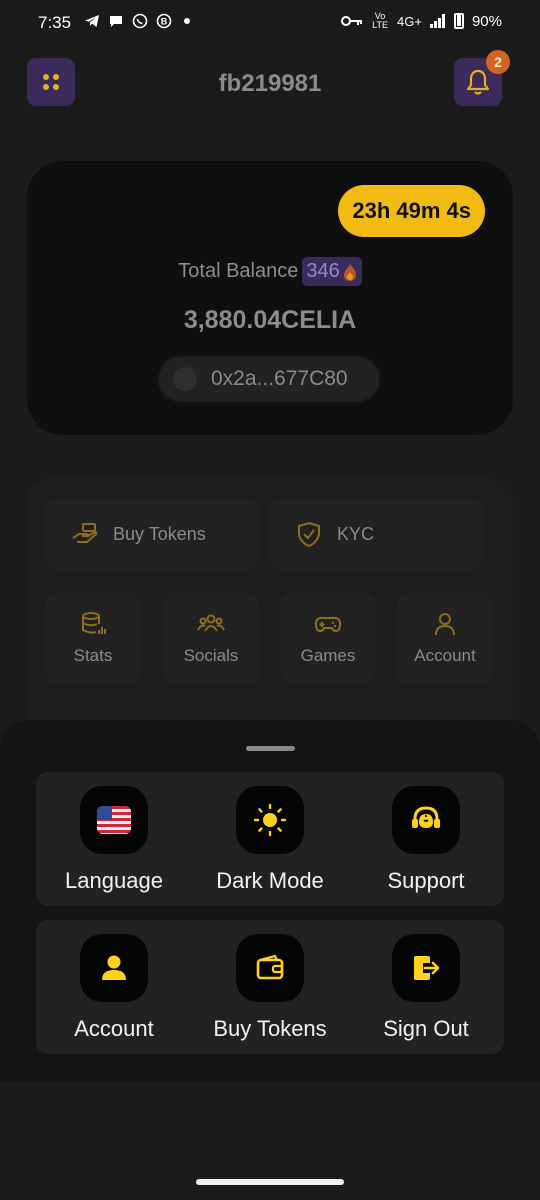 Image resolution: width=540 pixels, height=1200 pixels. I want to click on battery-icon, so click(458, 21).